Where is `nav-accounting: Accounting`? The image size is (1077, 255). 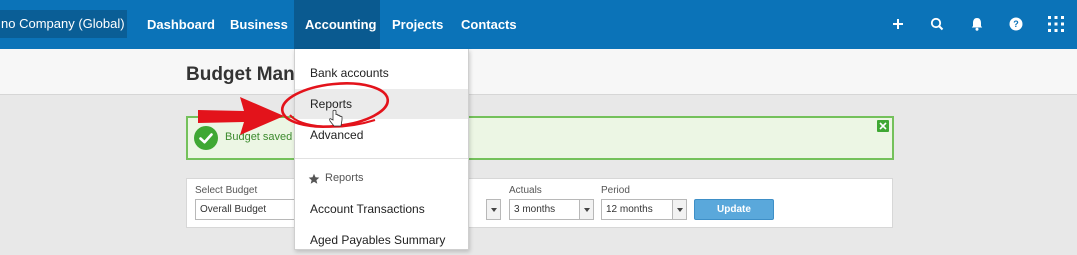 nav-accounting: Accounting is located at coordinates (337, 24).